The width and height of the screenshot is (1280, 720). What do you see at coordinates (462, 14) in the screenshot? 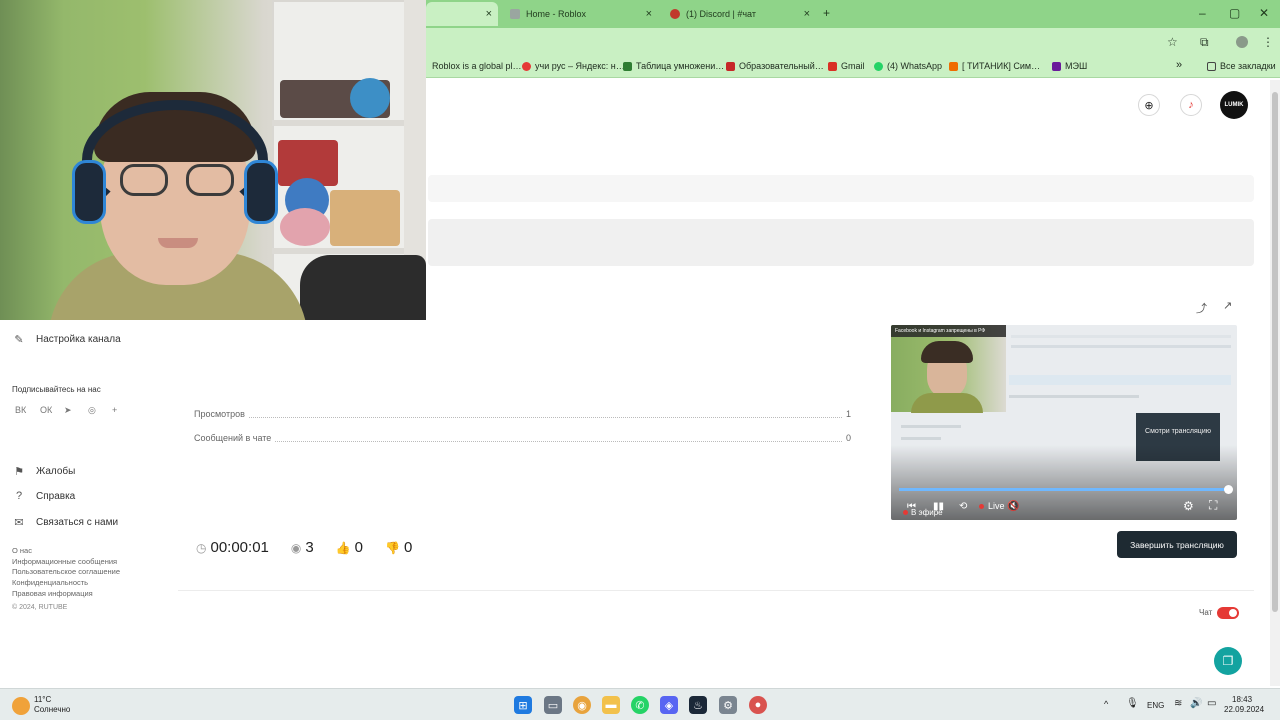
I see `tab-active: ×` at bounding box center [462, 14].